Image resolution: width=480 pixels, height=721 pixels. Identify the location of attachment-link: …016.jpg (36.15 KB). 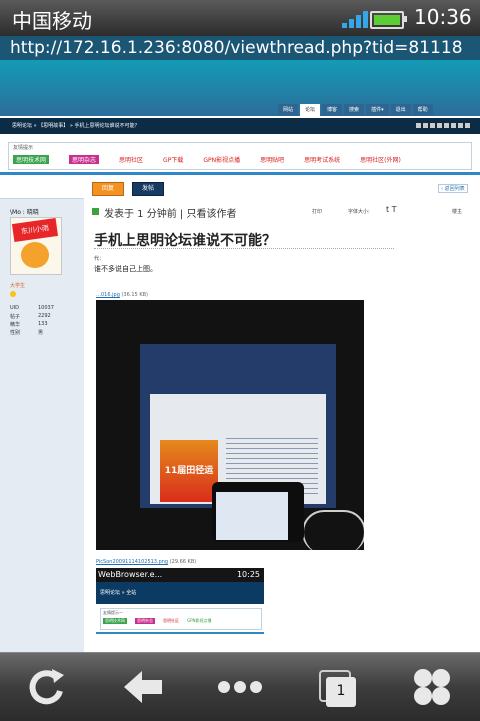
(122, 295).